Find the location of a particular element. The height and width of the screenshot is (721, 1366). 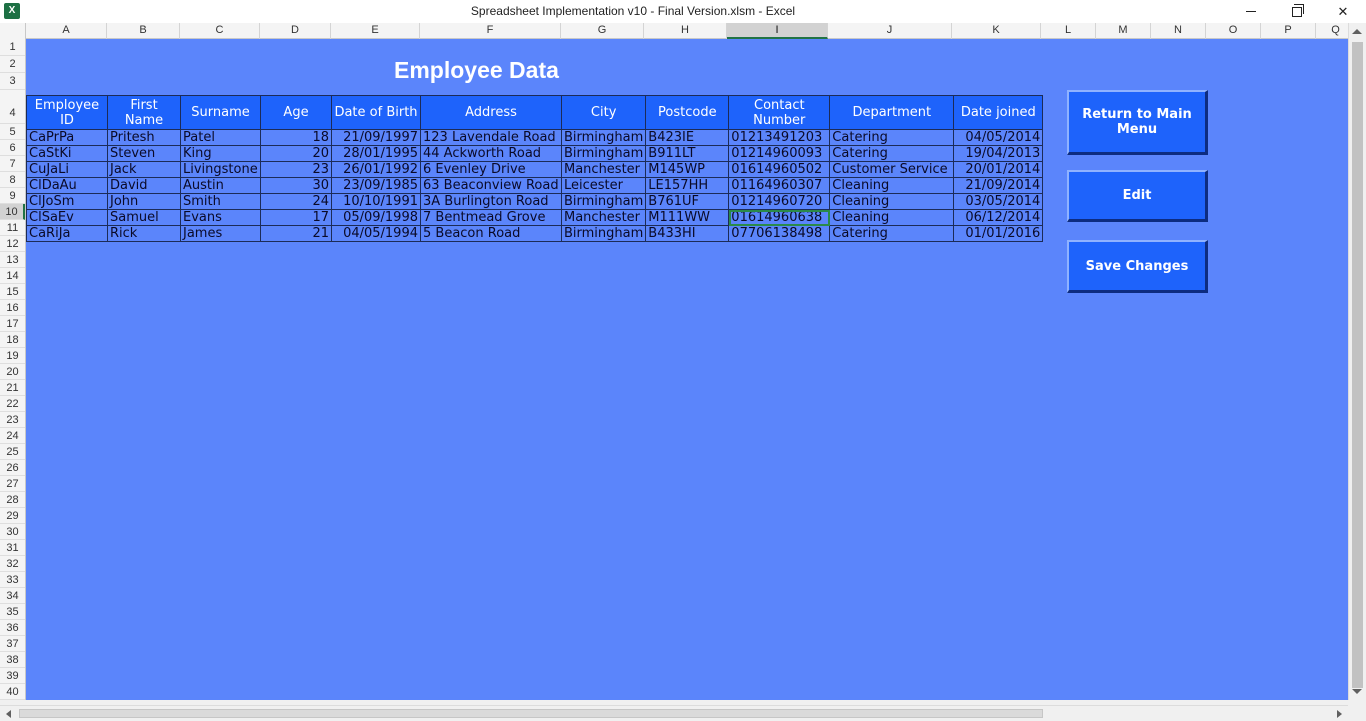

row-header-3: 3 is located at coordinates (12, 81).